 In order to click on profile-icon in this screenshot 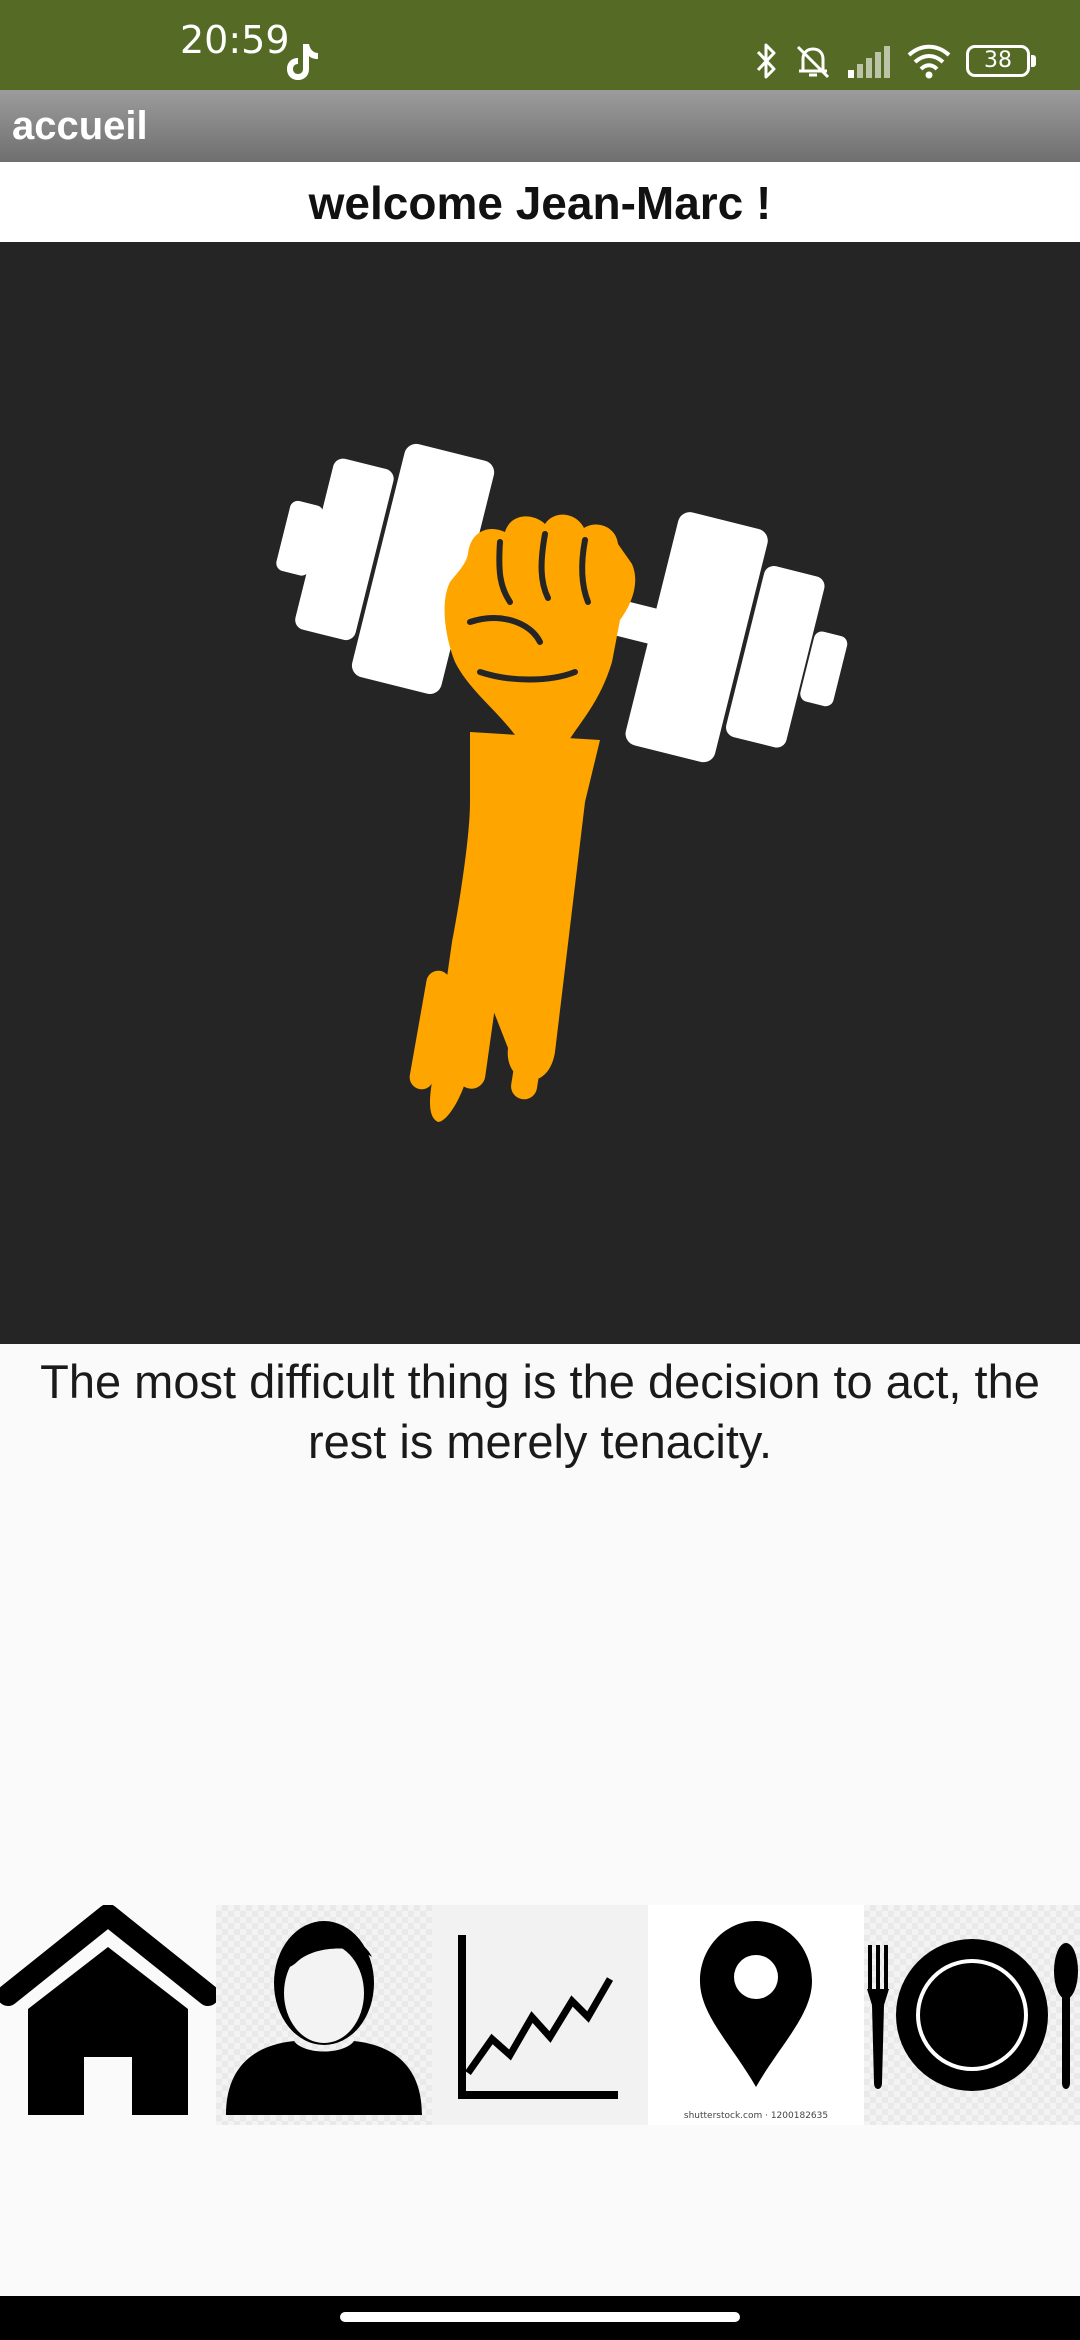, I will do `click(324, 2018)`.